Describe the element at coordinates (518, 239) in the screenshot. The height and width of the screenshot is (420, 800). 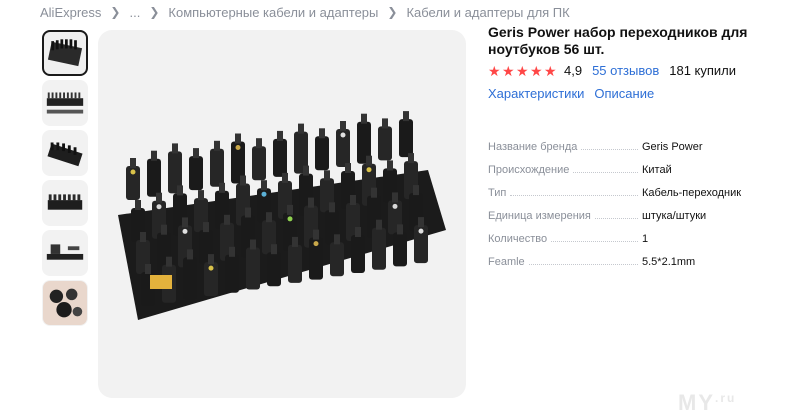
I see `spec-key: Количество` at that location.